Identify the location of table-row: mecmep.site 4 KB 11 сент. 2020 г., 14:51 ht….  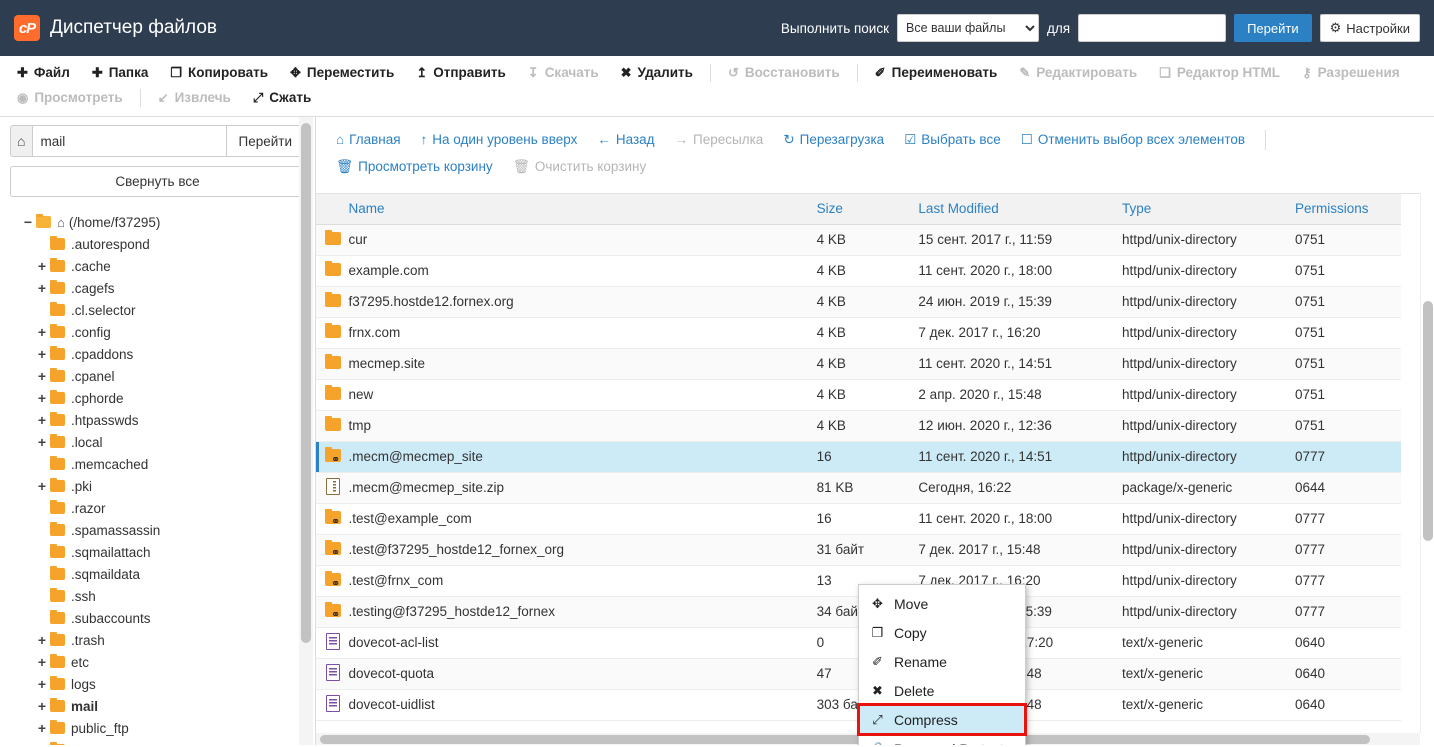
(858, 364).